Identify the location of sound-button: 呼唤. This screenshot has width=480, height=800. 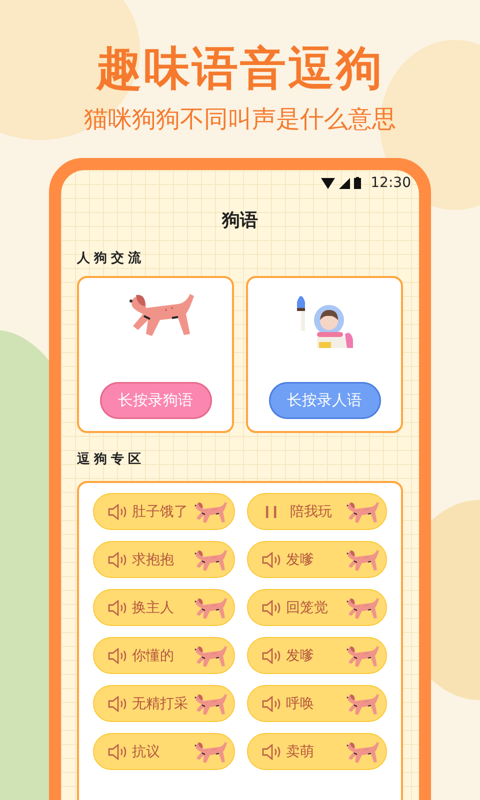
(317, 703).